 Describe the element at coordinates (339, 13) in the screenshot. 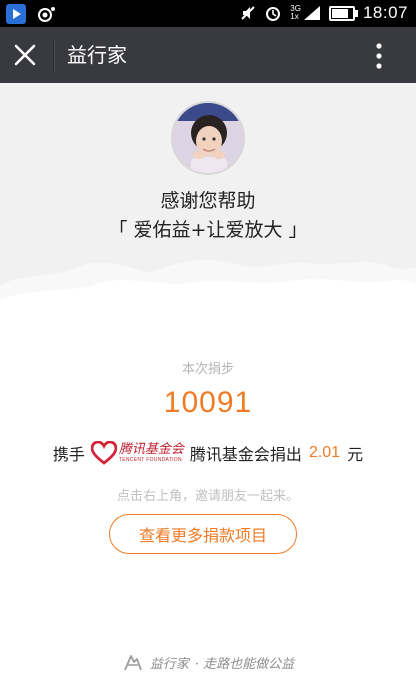

I see `battery-level` at that location.